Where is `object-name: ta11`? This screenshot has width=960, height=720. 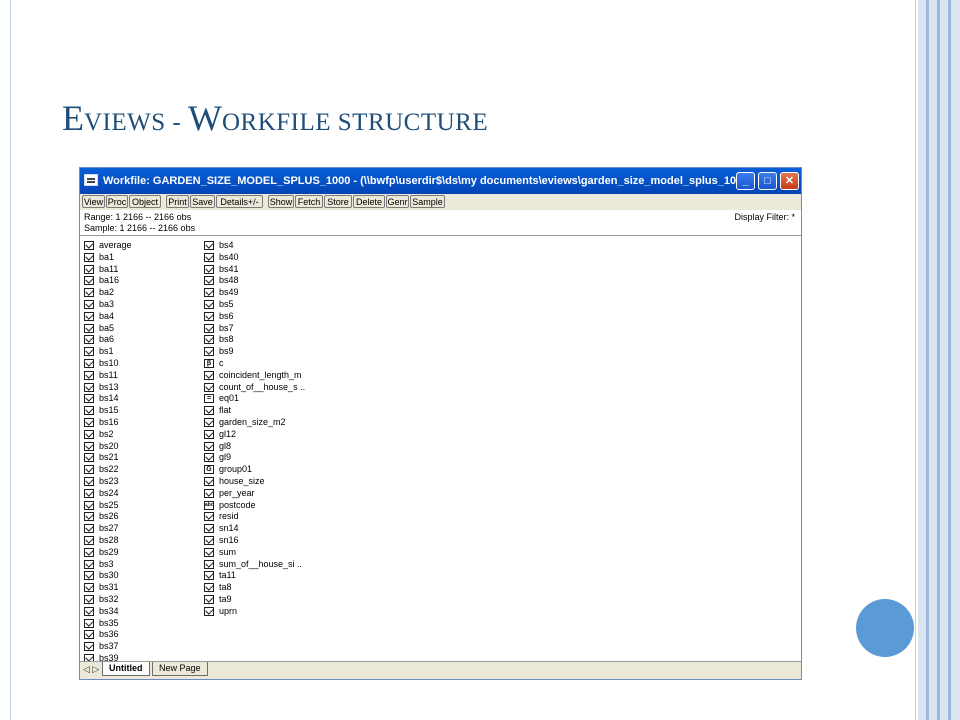 object-name: ta11 is located at coordinates (227, 575).